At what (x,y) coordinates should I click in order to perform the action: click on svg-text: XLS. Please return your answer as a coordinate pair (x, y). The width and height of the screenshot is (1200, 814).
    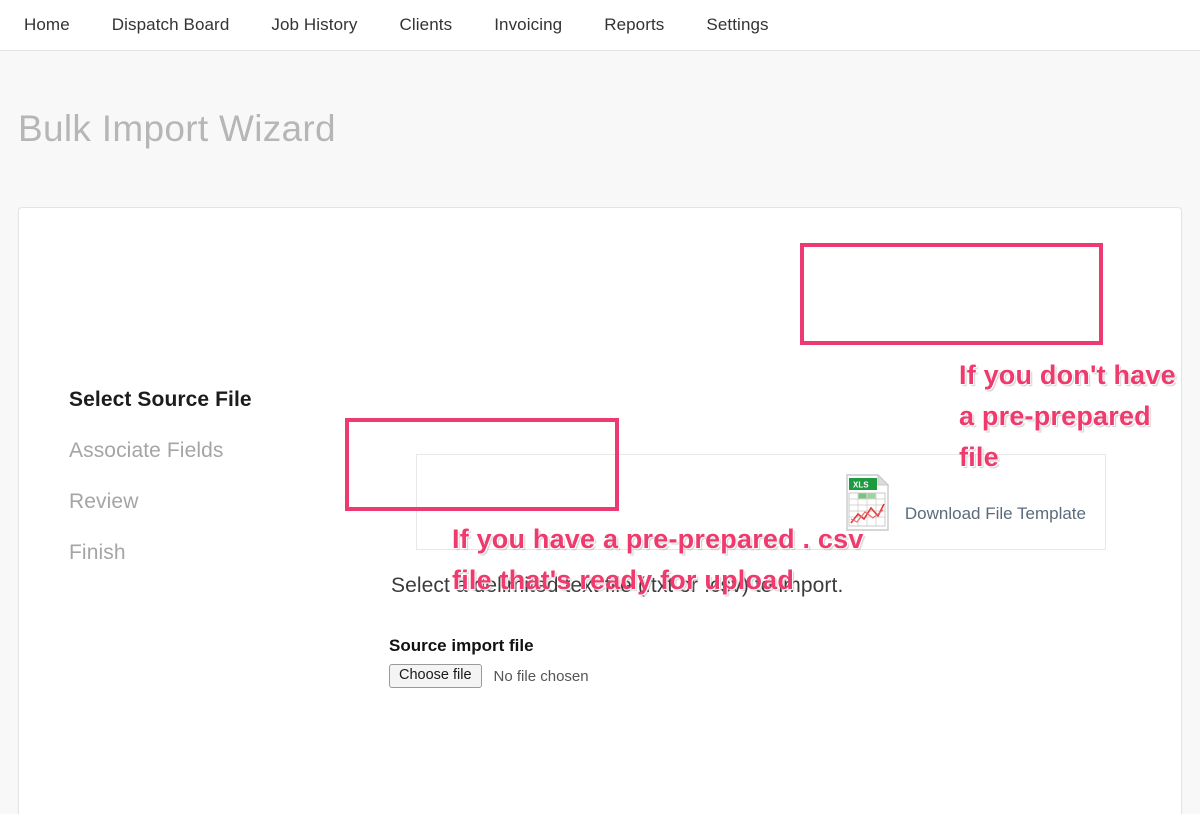
    Looking at the image, I should click on (861, 485).